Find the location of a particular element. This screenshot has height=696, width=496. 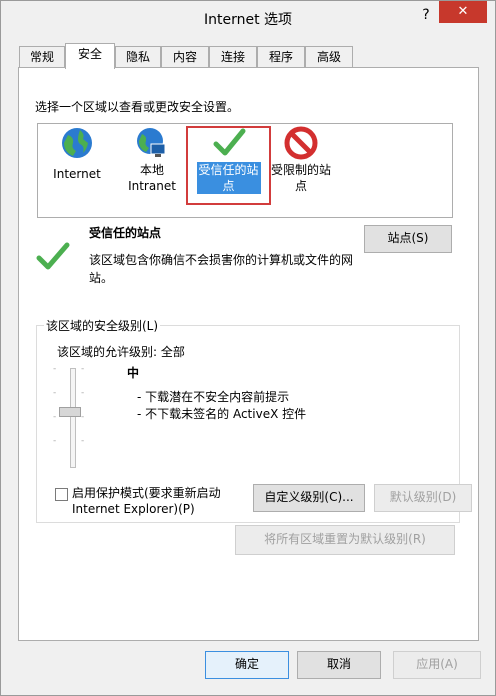

zone-local-intranet: 本地 Intranet is located at coordinates (152, 160).